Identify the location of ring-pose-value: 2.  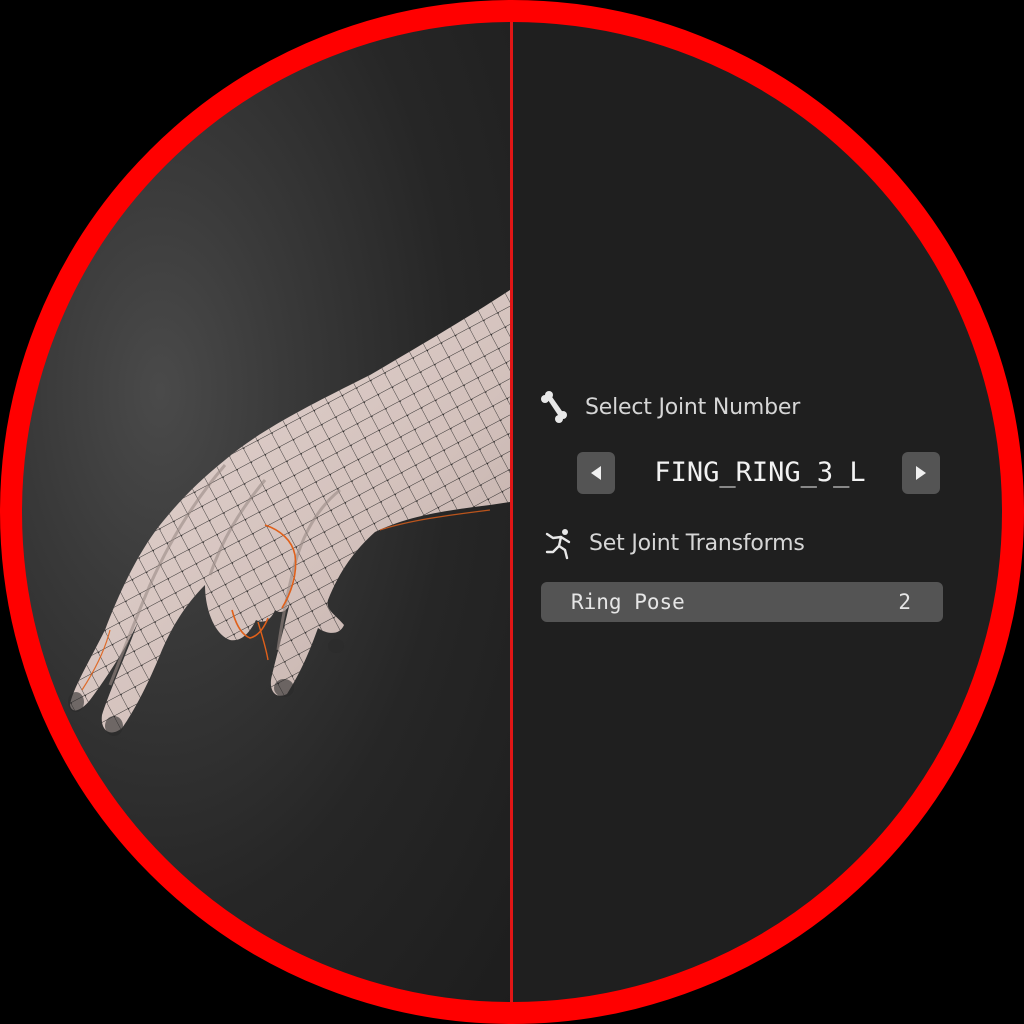
(904, 602).